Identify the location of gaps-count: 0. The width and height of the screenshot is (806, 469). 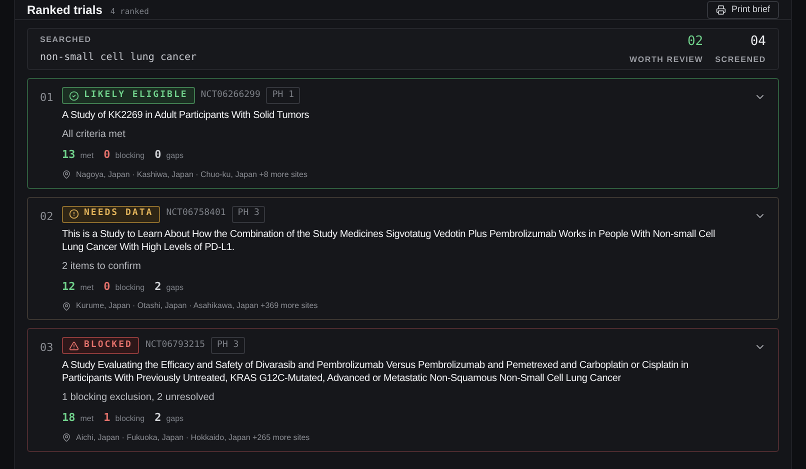
(158, 155).